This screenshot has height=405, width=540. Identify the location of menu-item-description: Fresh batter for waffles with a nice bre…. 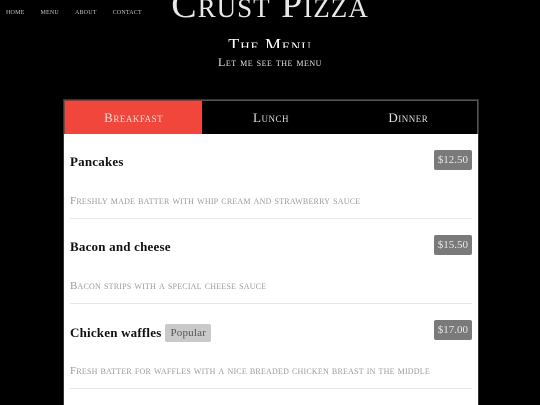
(250, 371).